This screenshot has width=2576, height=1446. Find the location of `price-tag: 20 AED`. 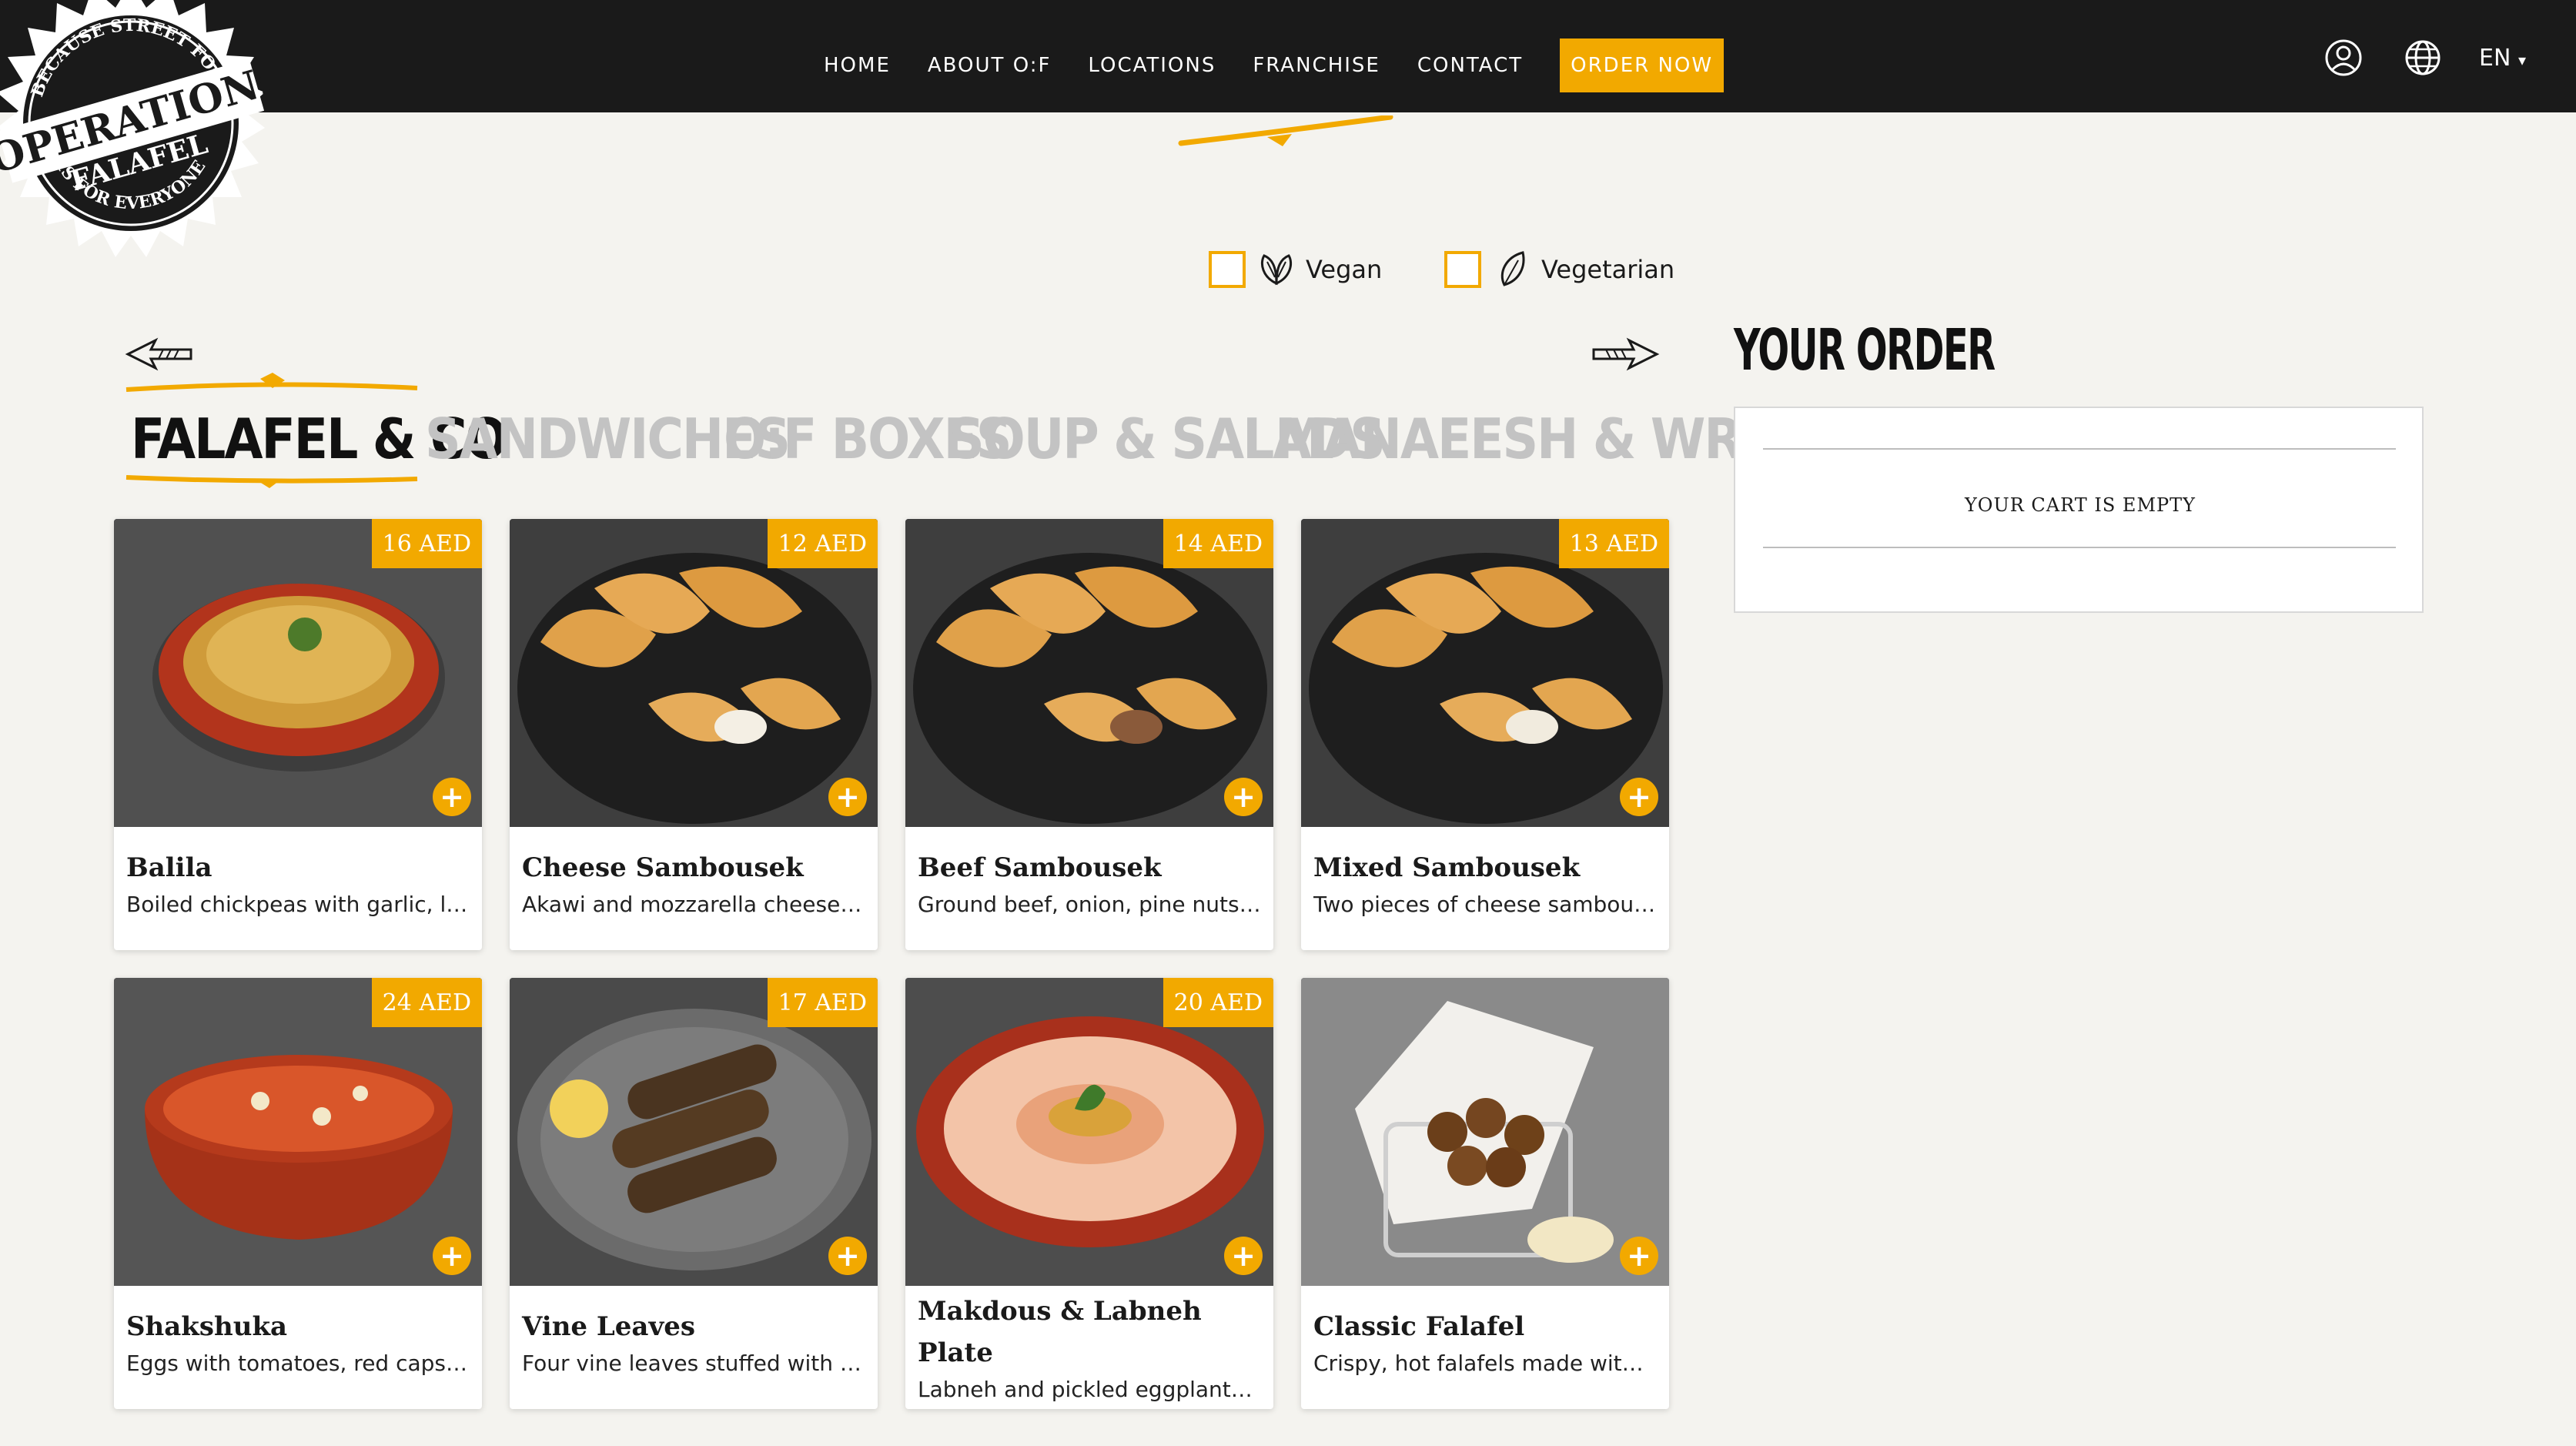

price-tag: 20 AED is located at coordinates (1218, 1002).